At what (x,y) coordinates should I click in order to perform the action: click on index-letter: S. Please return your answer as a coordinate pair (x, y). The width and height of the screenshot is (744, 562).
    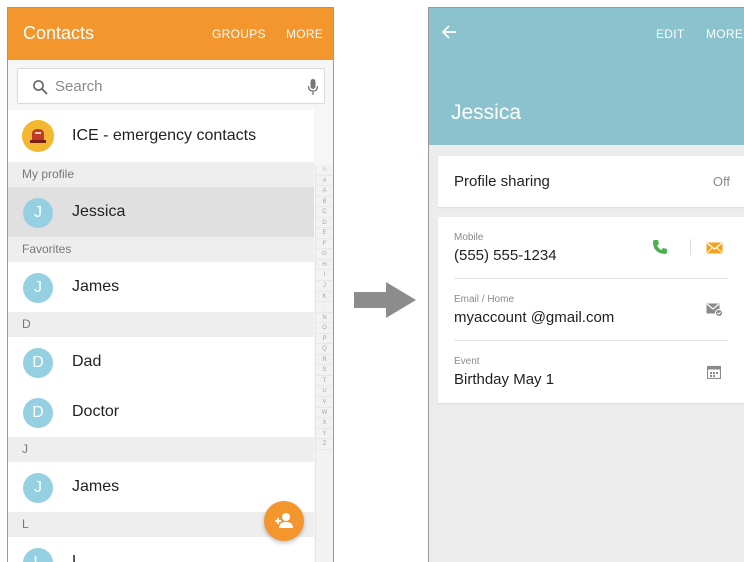
    Looking at the image, I should click on (324, 370).